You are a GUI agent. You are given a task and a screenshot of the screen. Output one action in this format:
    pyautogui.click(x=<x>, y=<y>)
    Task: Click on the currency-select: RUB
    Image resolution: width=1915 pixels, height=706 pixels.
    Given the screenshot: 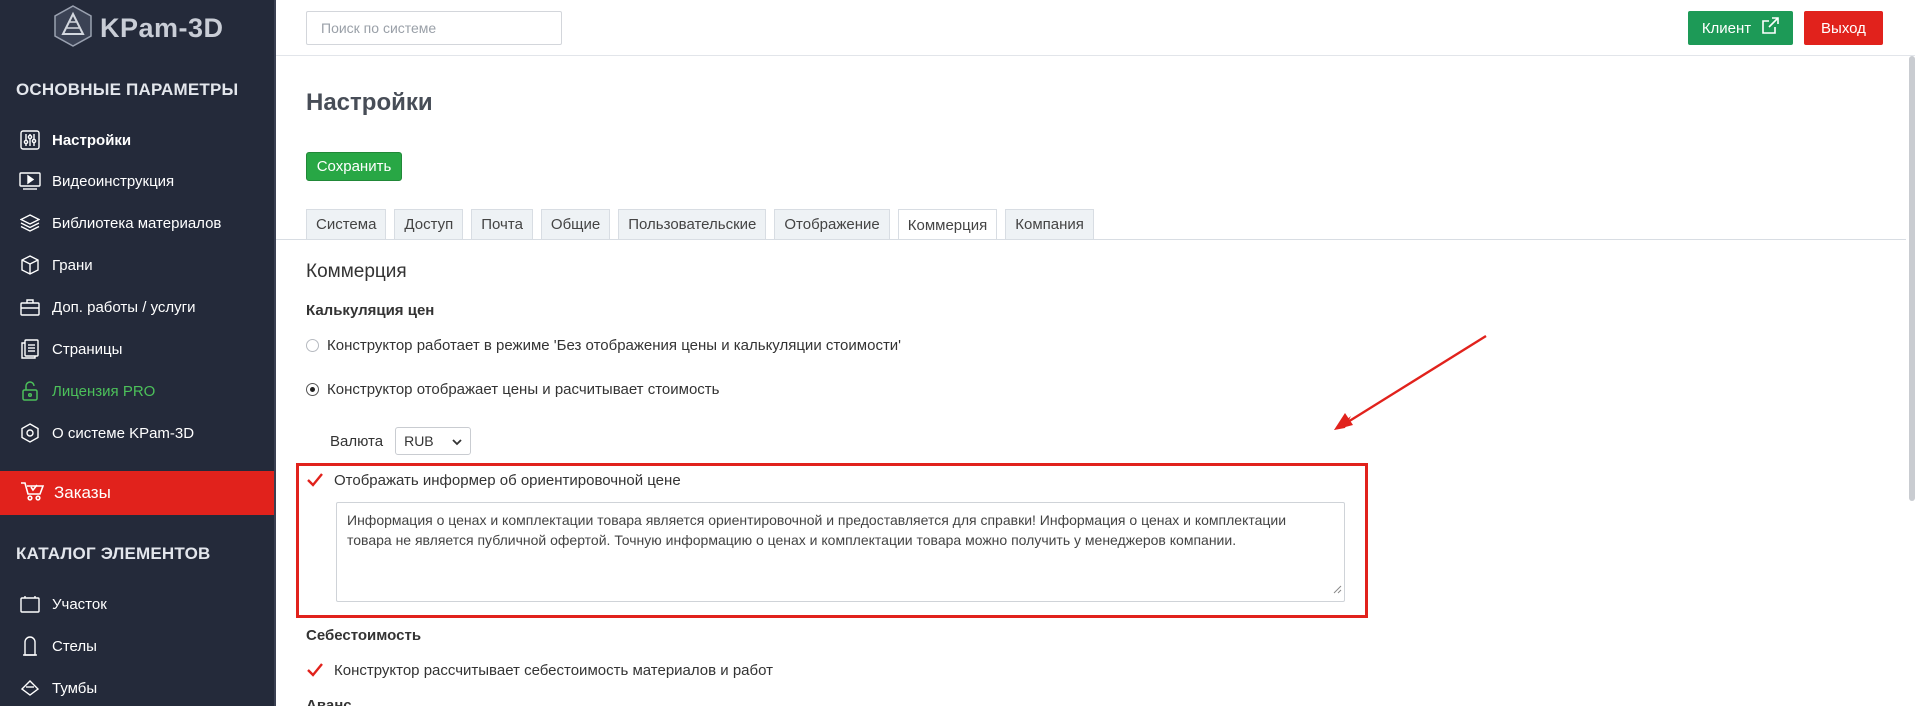 What is the action you would take?
    pyautogui.click(x=433, y=441)
    